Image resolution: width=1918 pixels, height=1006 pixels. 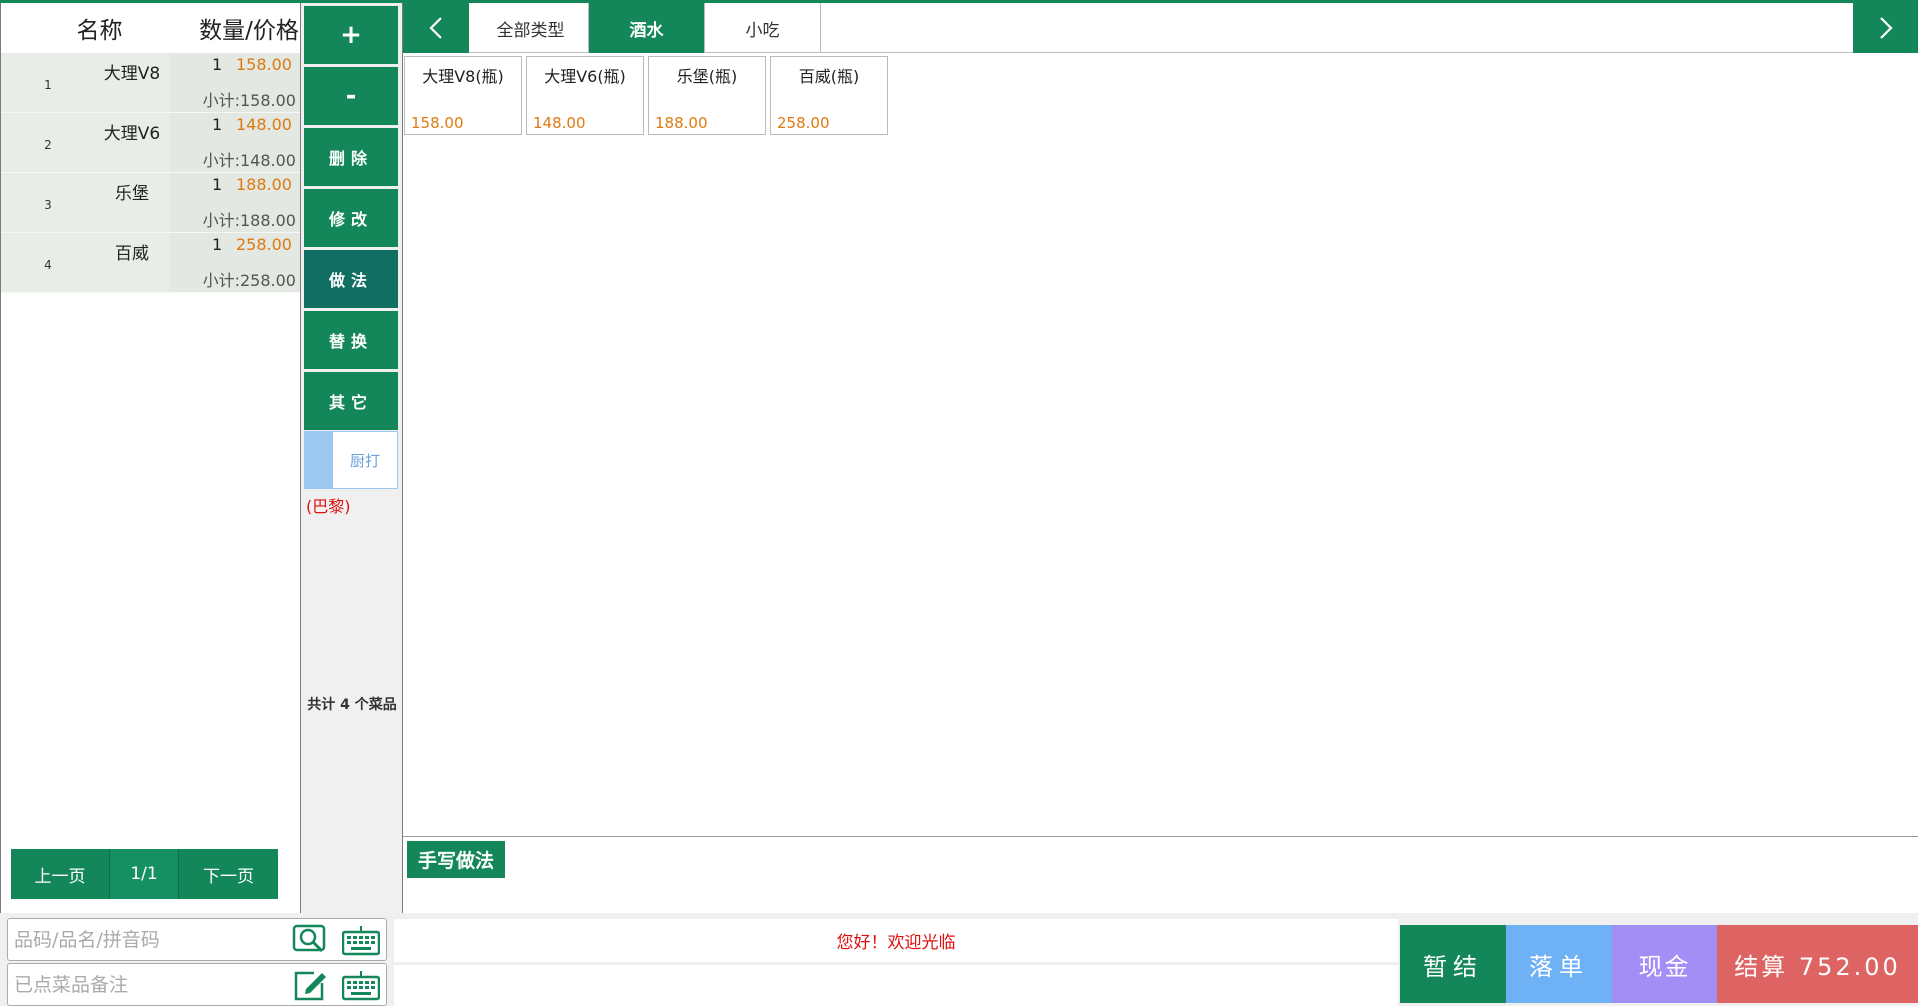 I want to click on row-detail: 1 158.00 小计:158.00, so click(x=234, y=82).